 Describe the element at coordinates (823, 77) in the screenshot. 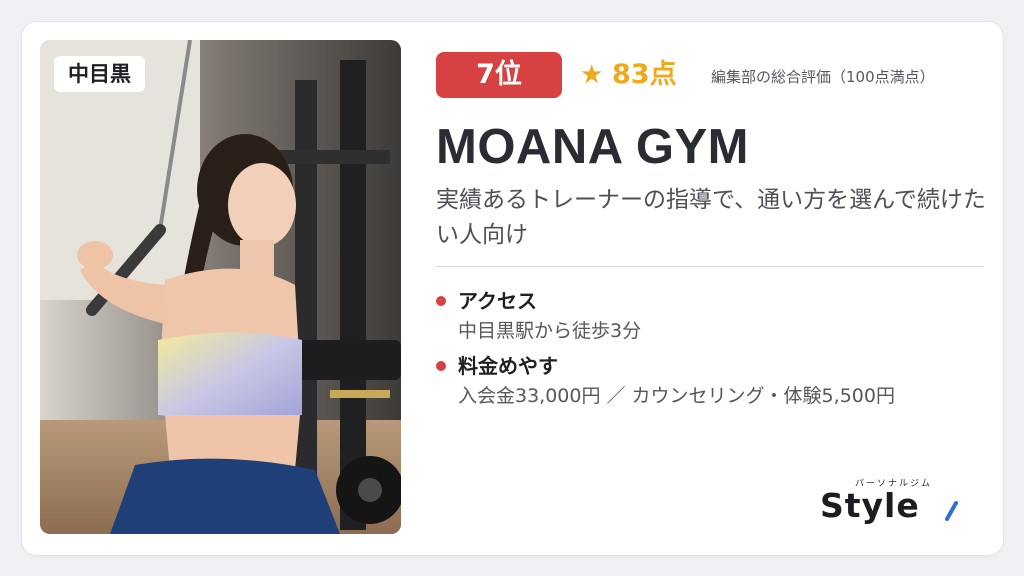

I see `rating-note: 編集部の総合評価（100点満点）` at that location.